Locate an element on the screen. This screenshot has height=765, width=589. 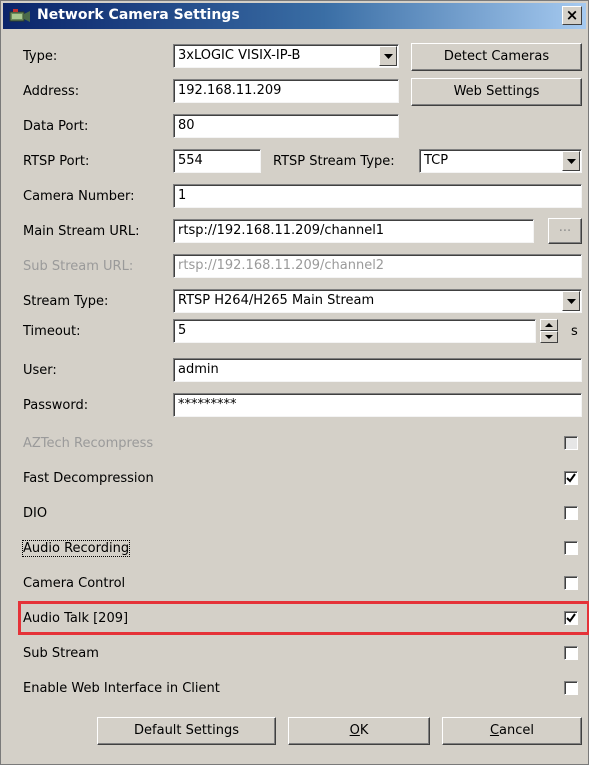
rtsp-stream-type-label: RTSP Stream Type: is located at coordinates (334, 161).